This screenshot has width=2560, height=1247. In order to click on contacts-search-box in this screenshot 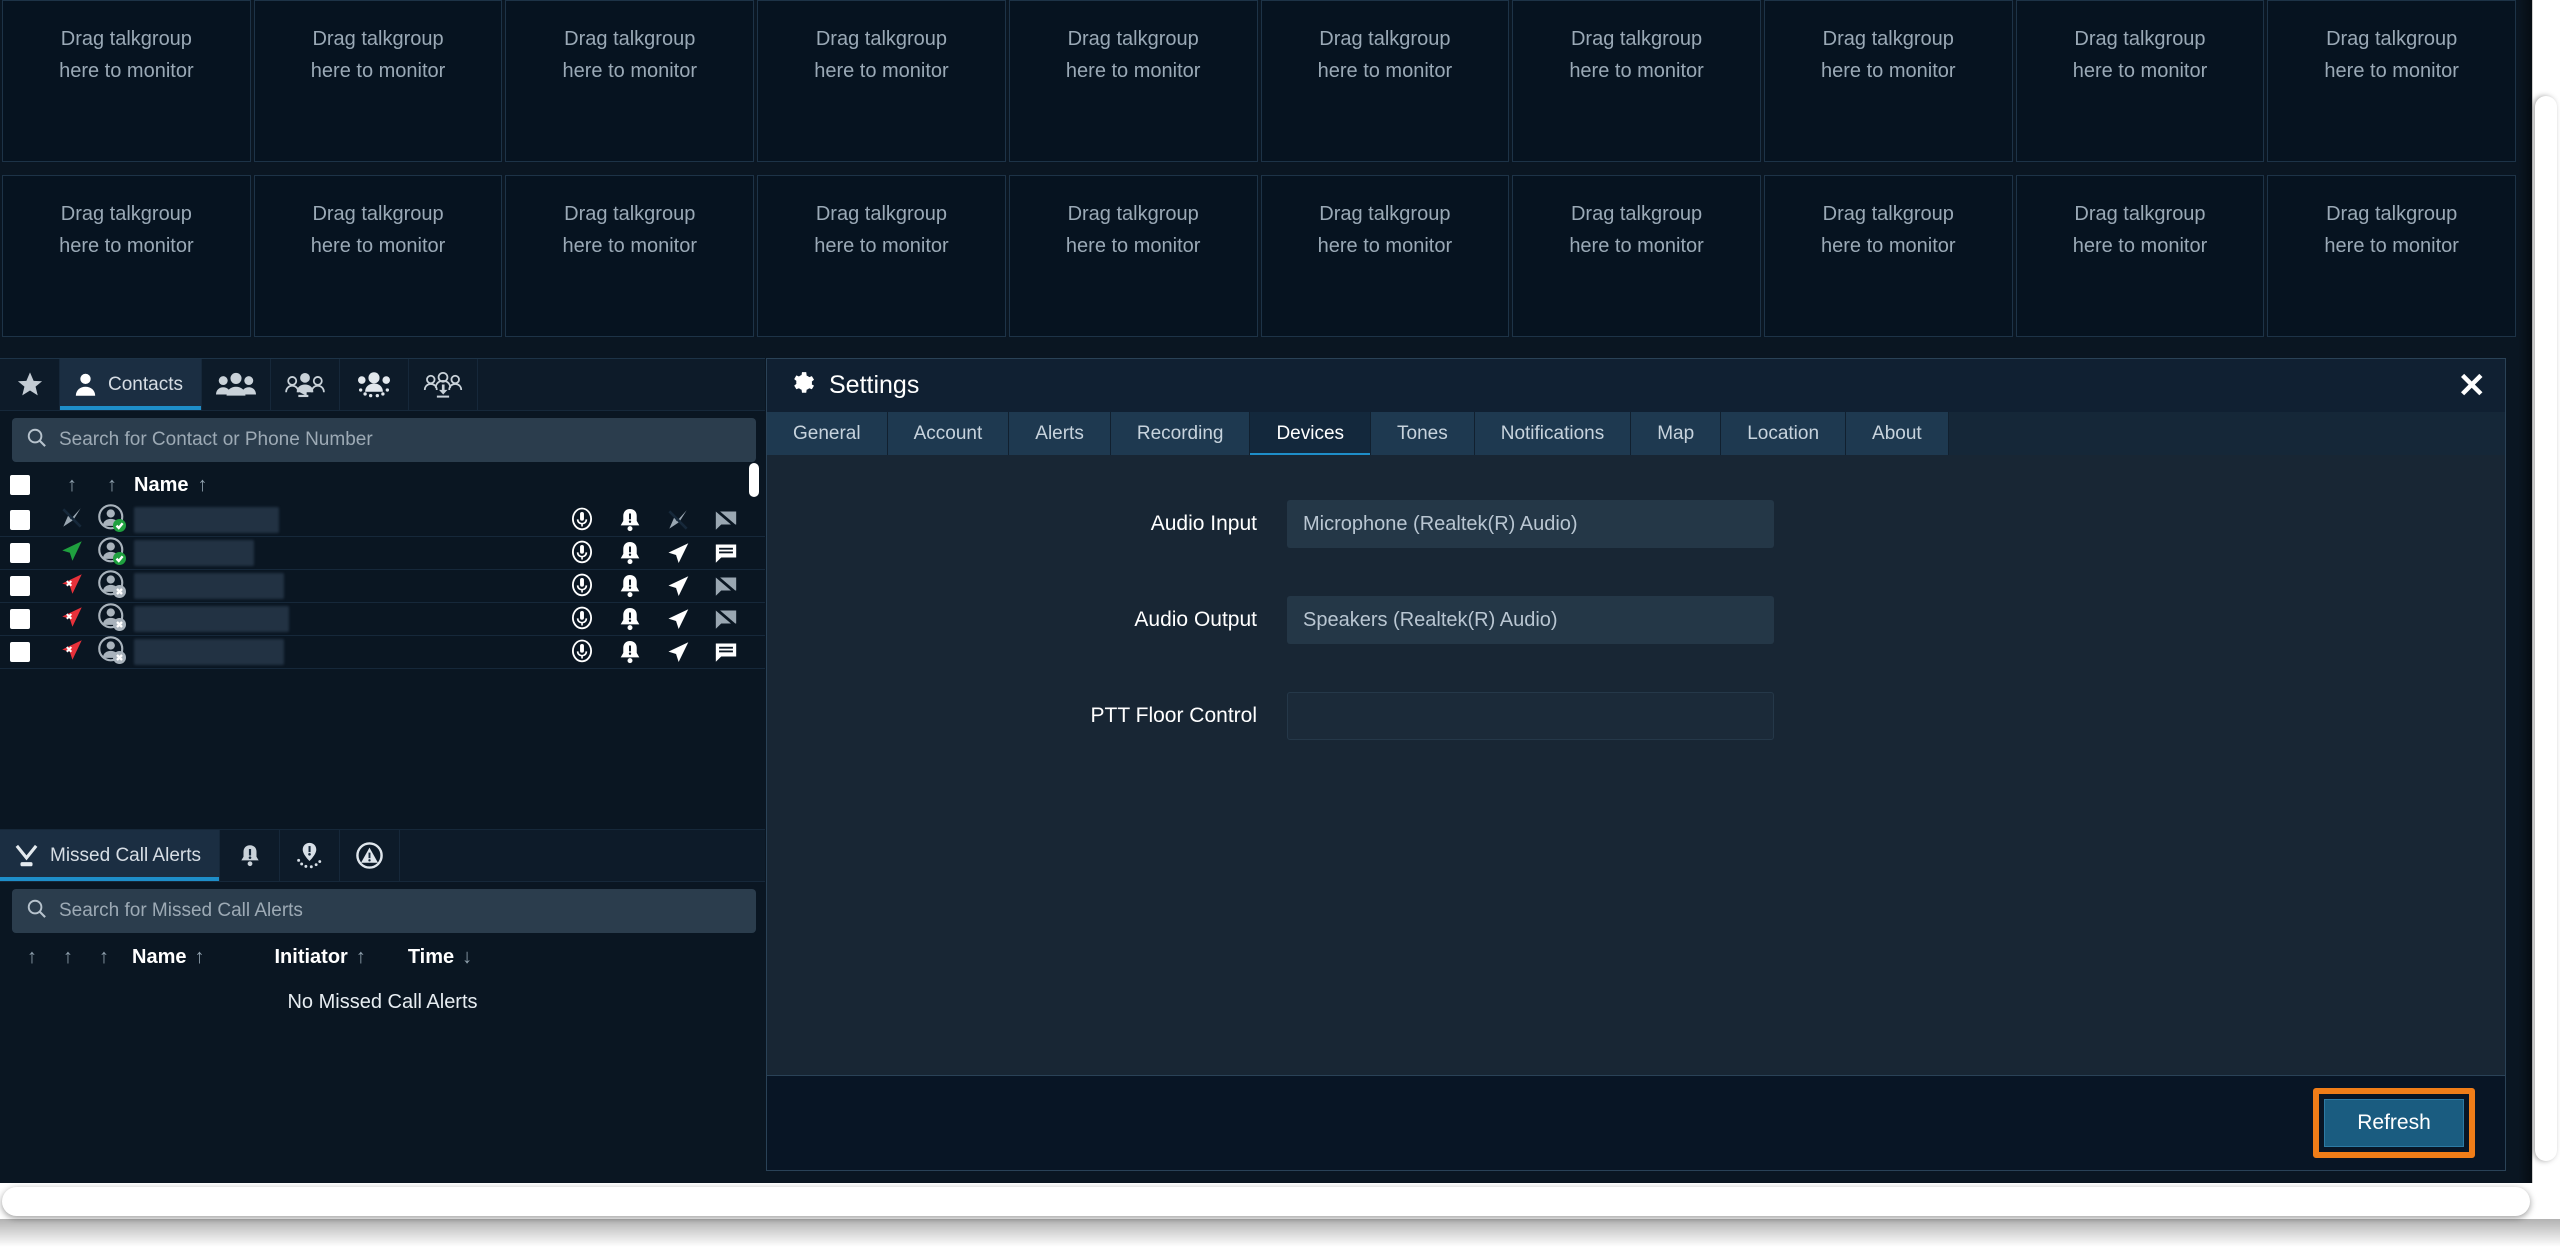, I will do `click(384, 440)`.